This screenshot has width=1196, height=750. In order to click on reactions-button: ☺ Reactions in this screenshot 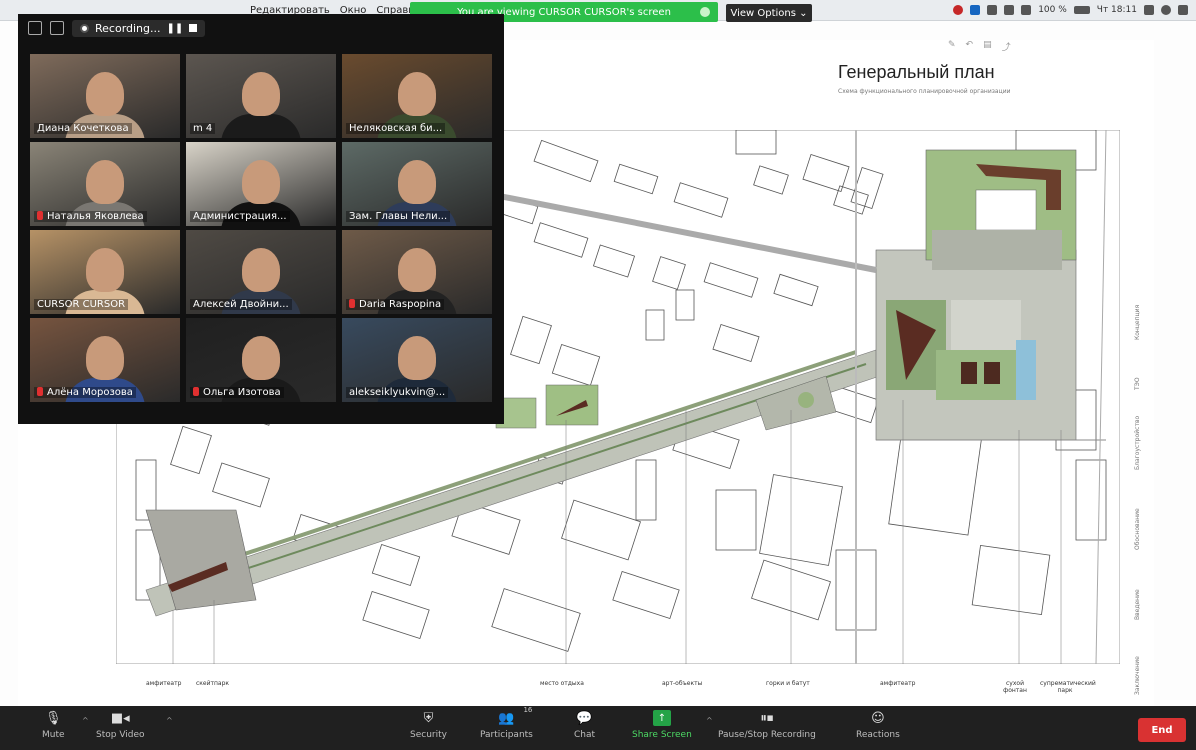, I will do `click(878, 725)`.